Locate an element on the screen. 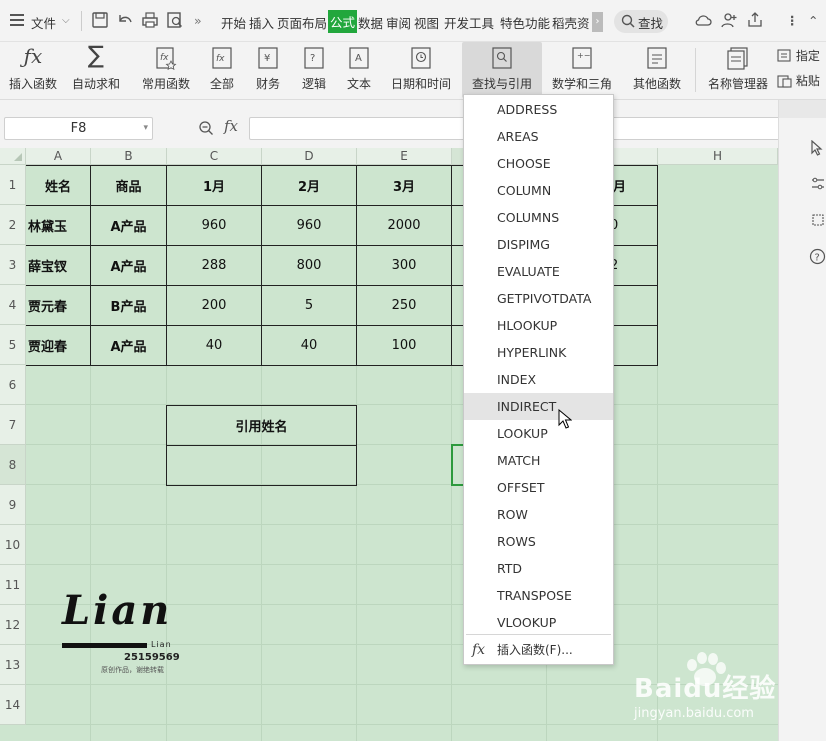 This screenshot has height=741, width=826. search-box: 查找 is located at coordinates (641, 21).